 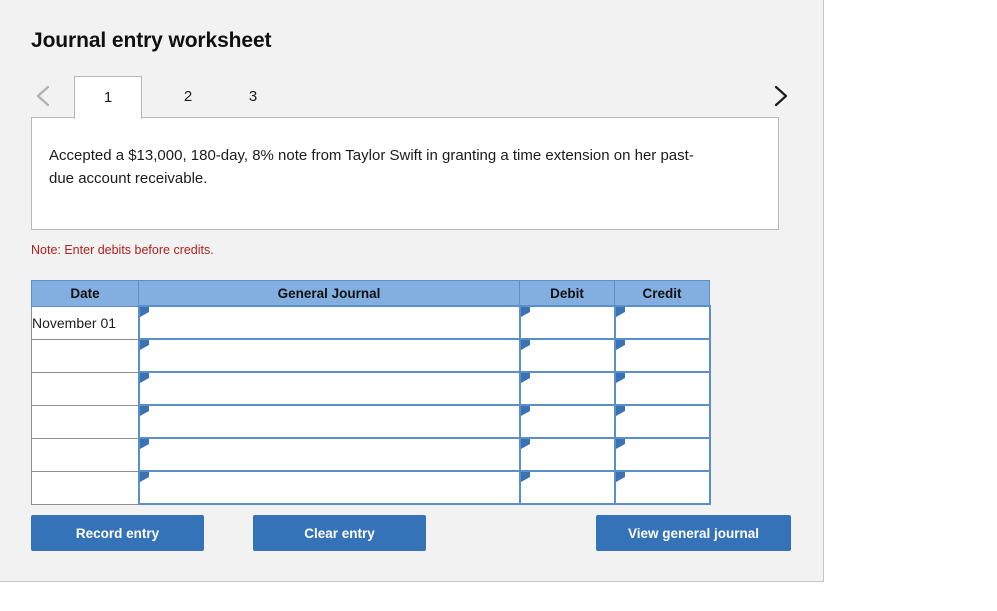 I want to click on tab-page-3-label: 3, so click(x=253, y=96).